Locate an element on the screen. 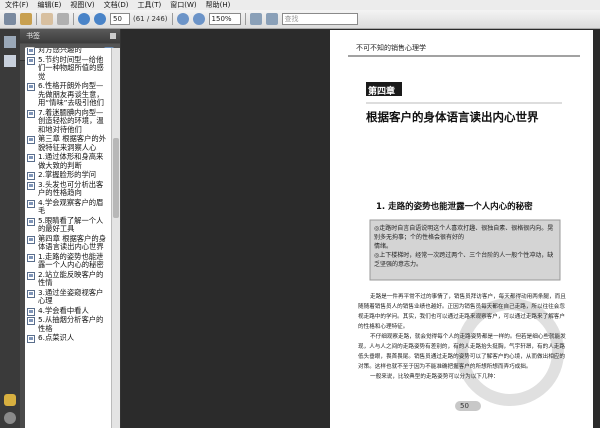 The width and height of the screenshot is (600, 428). bookmark-label: 2.掌握脸形的学问 is located at coordinates (67, 174).